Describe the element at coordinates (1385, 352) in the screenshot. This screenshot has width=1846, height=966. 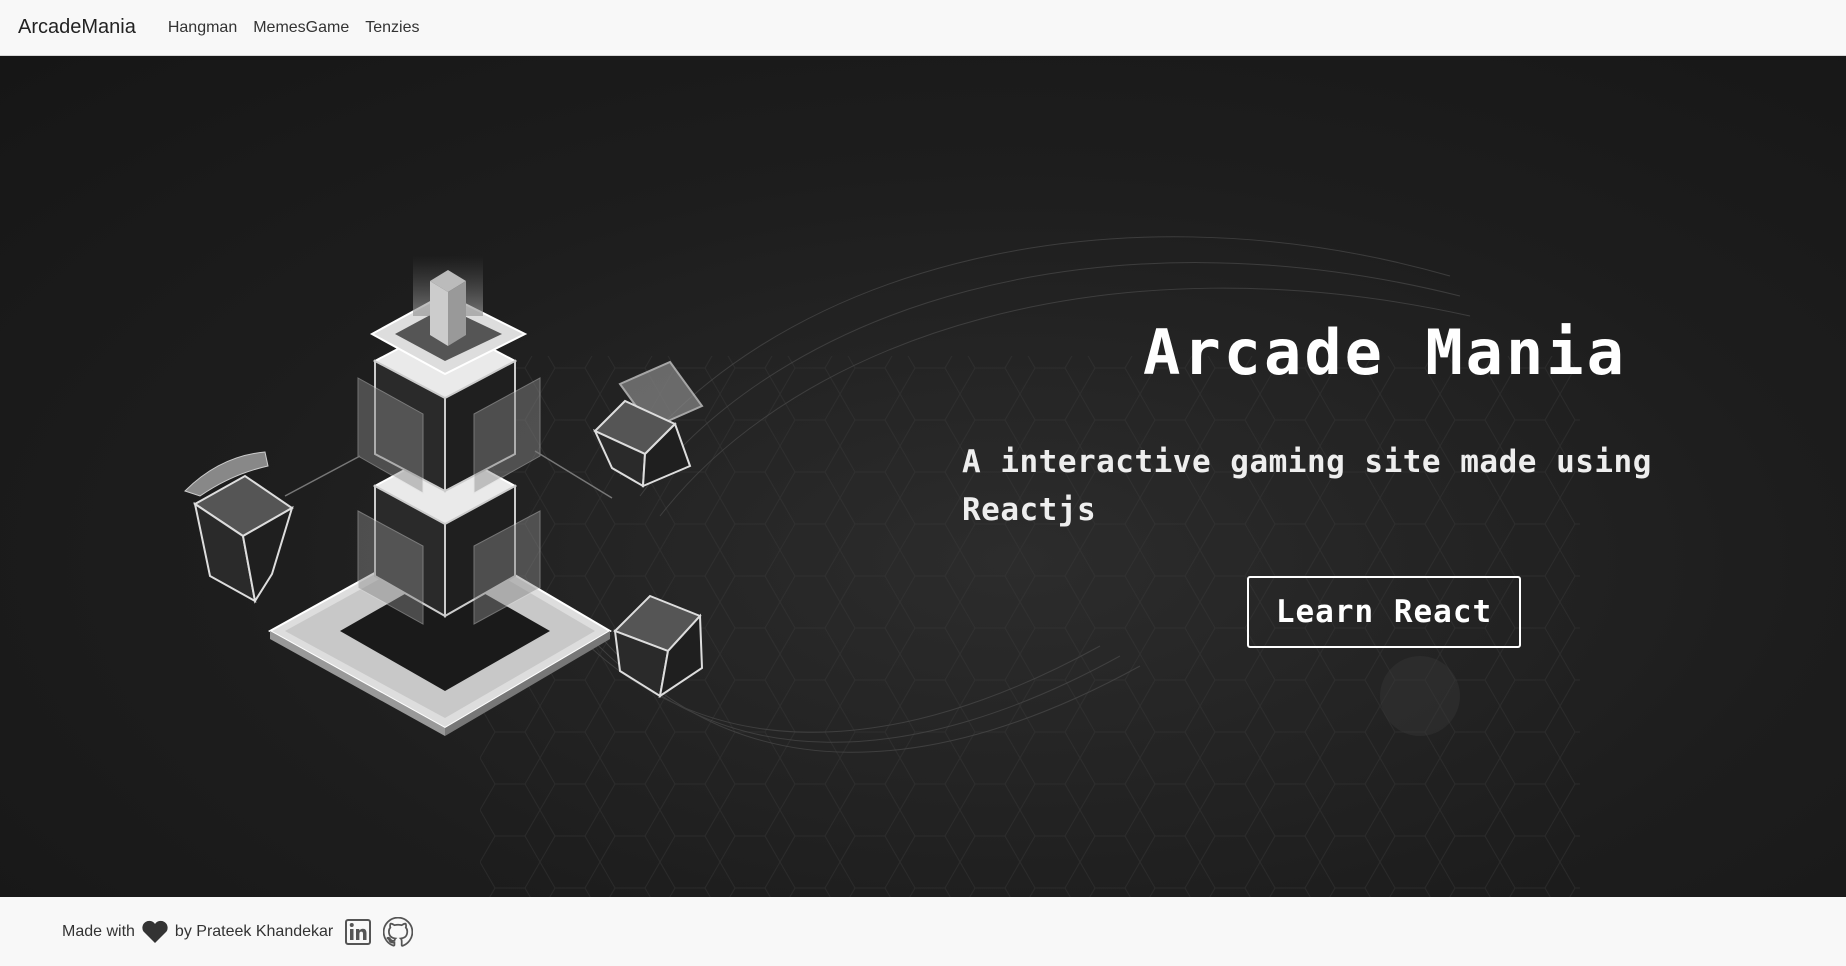
I see `hero-title: Arcade Mania` at that location.